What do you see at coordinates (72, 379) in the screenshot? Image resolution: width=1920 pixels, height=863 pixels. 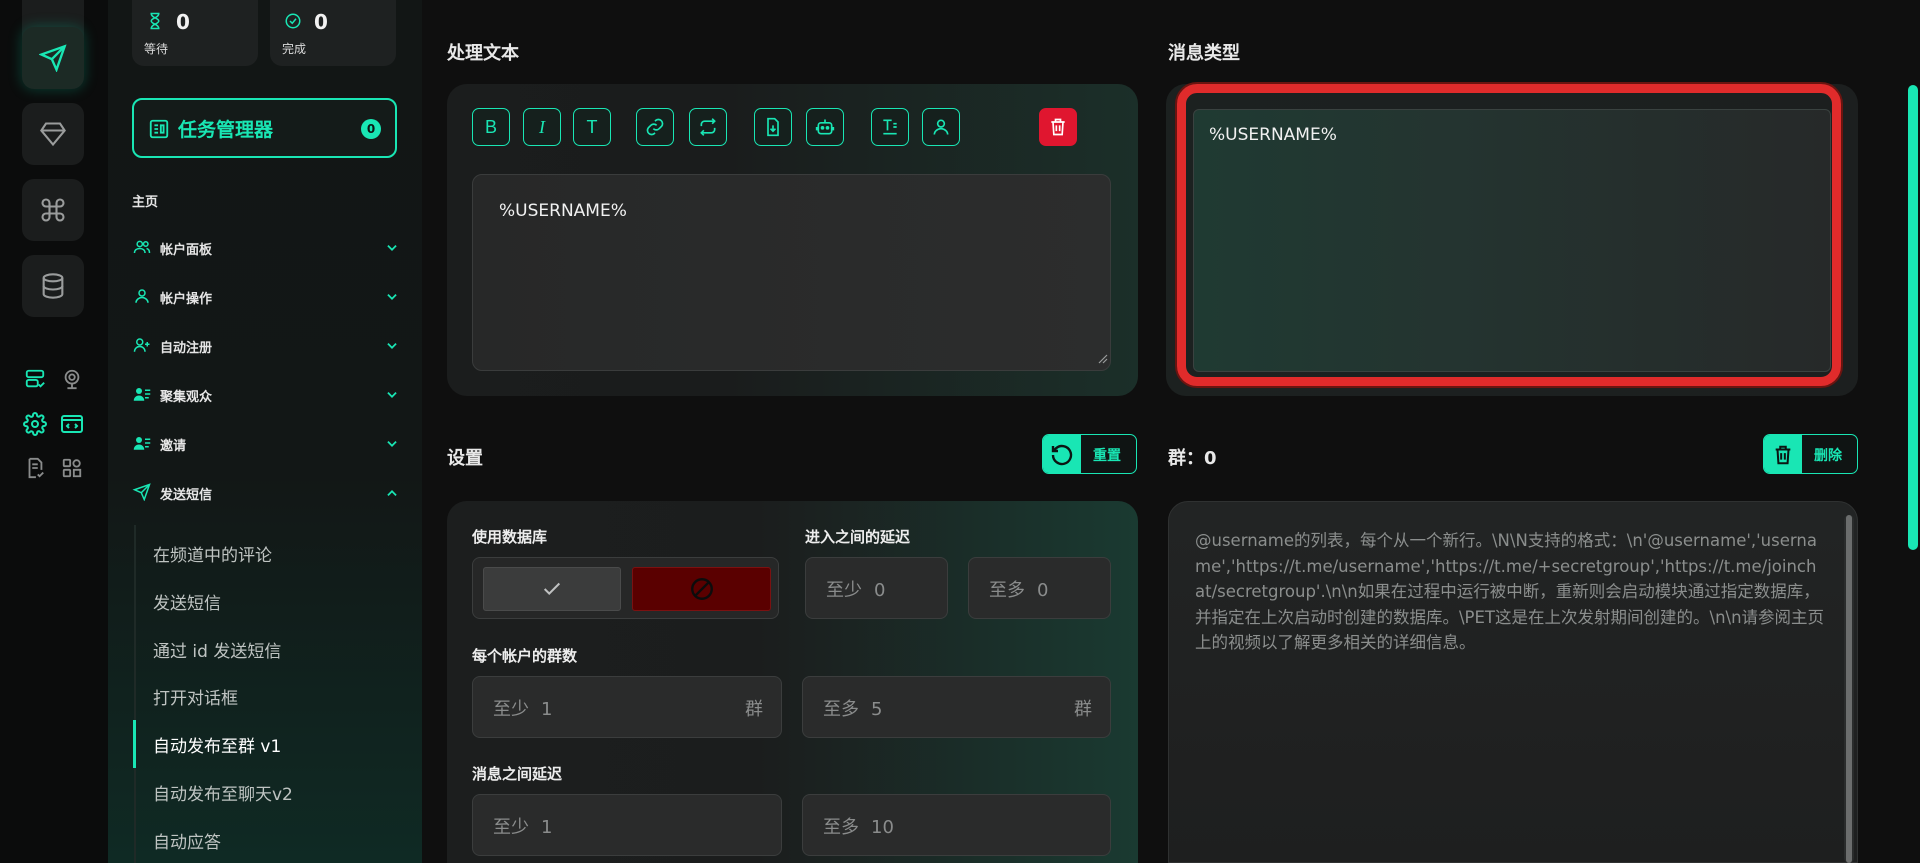 I see `webcam-icon` at bounding box center [72, 379].